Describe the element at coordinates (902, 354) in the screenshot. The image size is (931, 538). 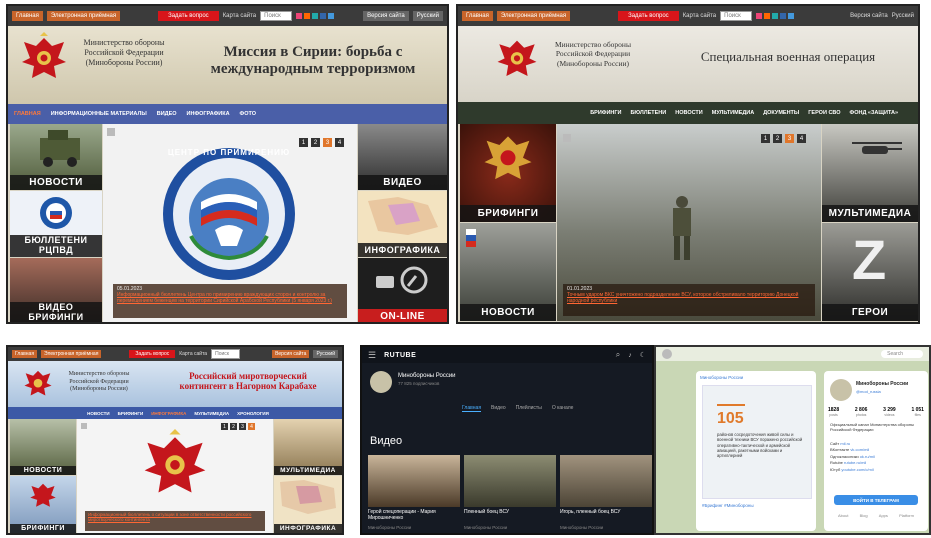
I see `search-input: Search` at that location.